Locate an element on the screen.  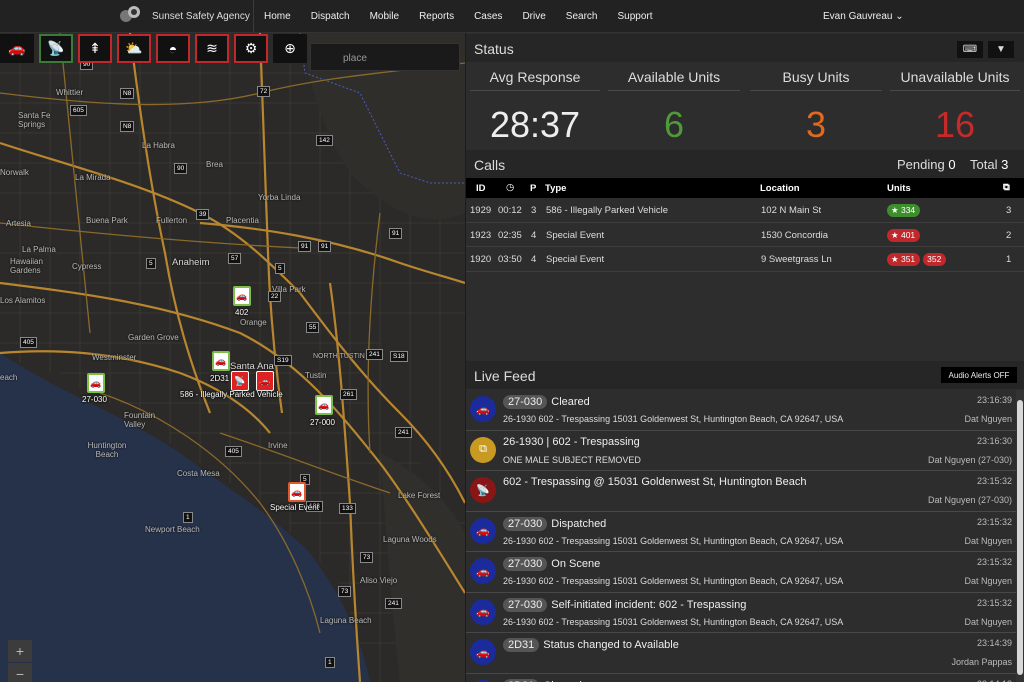
scrollbar-thumb is located at coordinates (1020, 537).